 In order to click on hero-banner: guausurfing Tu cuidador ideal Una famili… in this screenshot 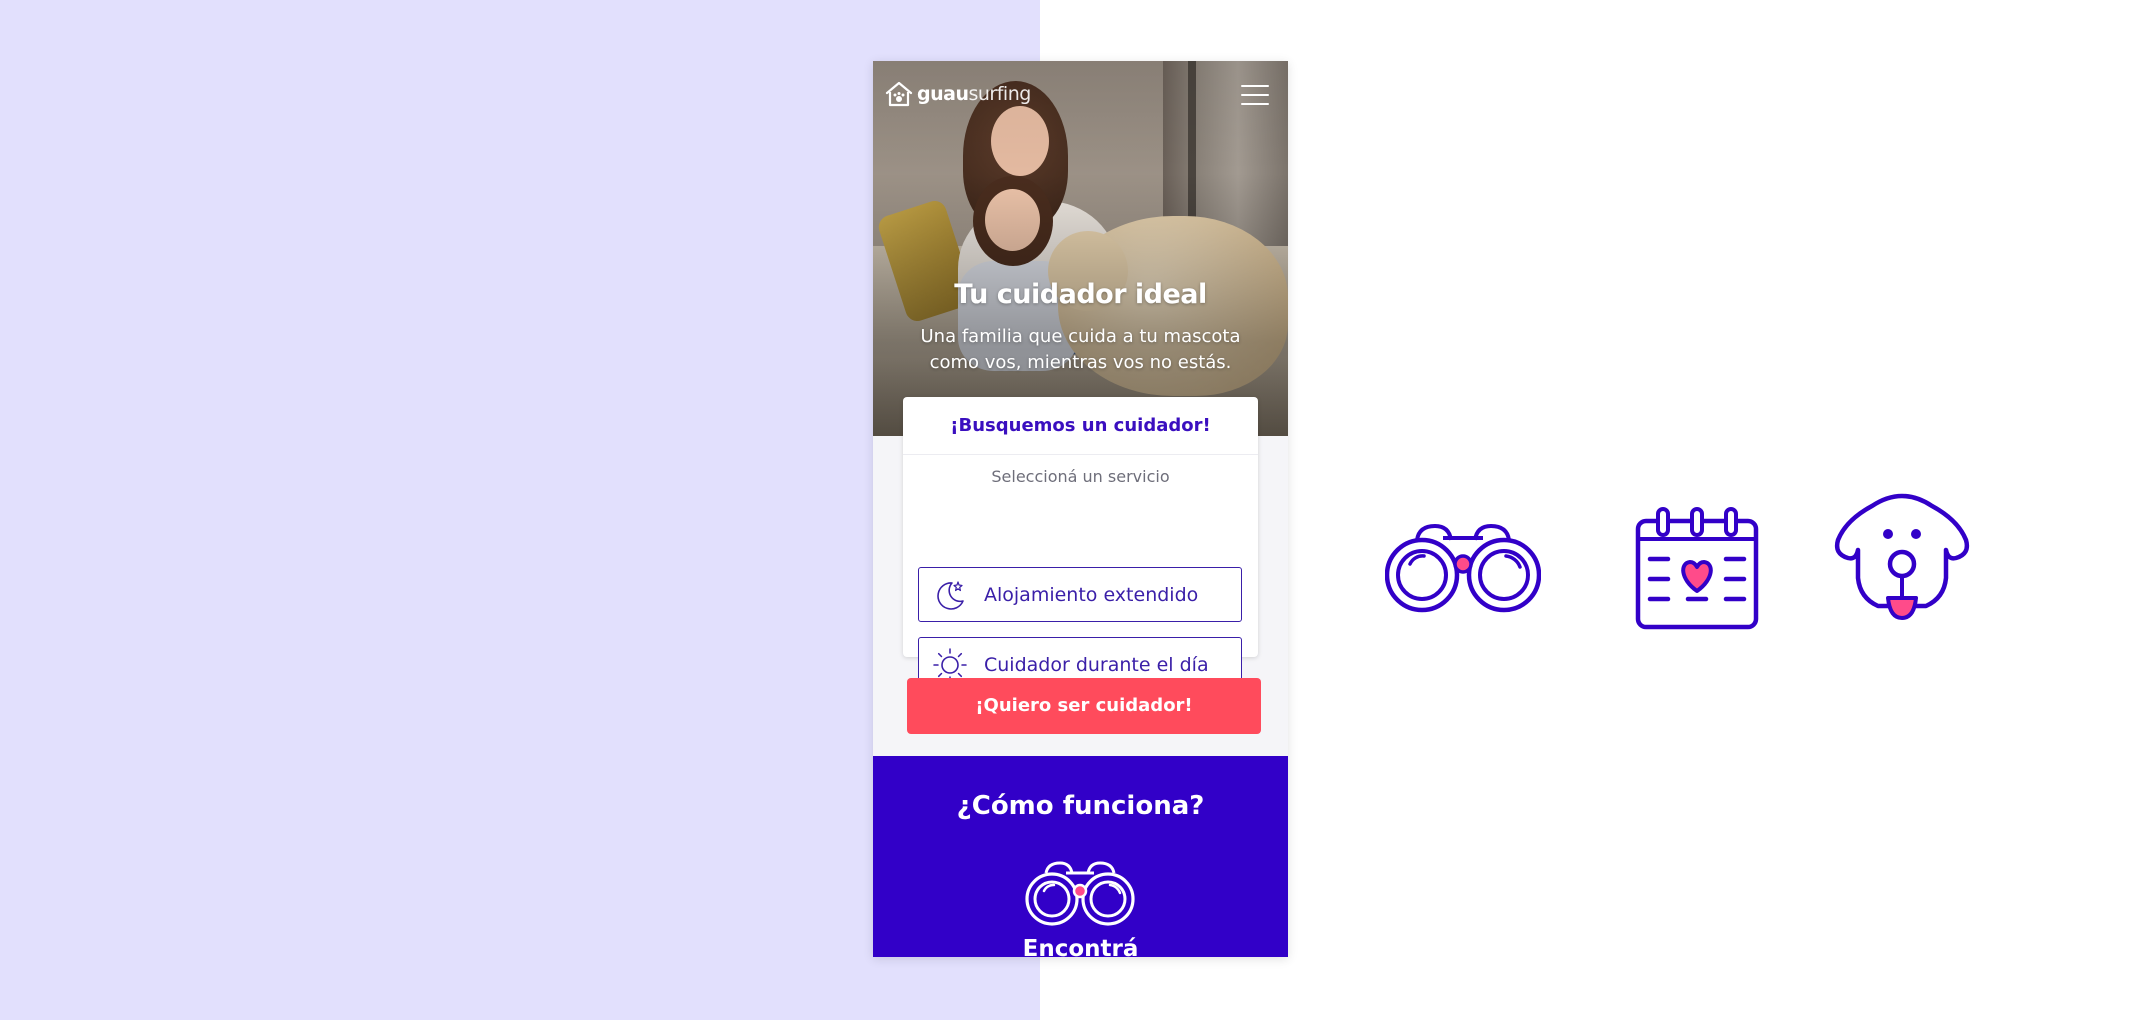, I will do `click(1080, 248)`.